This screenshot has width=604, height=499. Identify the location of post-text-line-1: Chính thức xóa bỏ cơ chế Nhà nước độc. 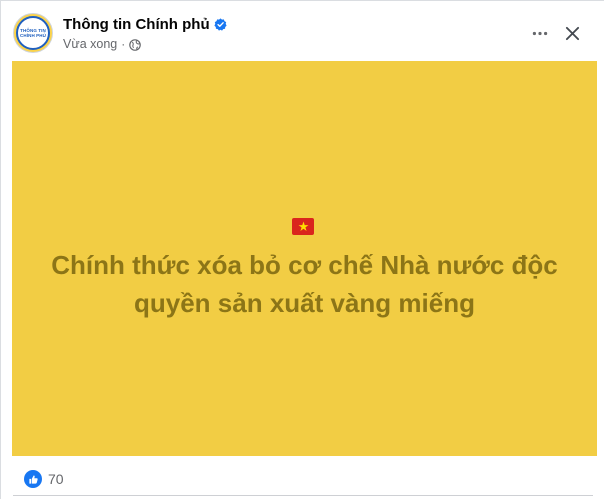
(304, 265).